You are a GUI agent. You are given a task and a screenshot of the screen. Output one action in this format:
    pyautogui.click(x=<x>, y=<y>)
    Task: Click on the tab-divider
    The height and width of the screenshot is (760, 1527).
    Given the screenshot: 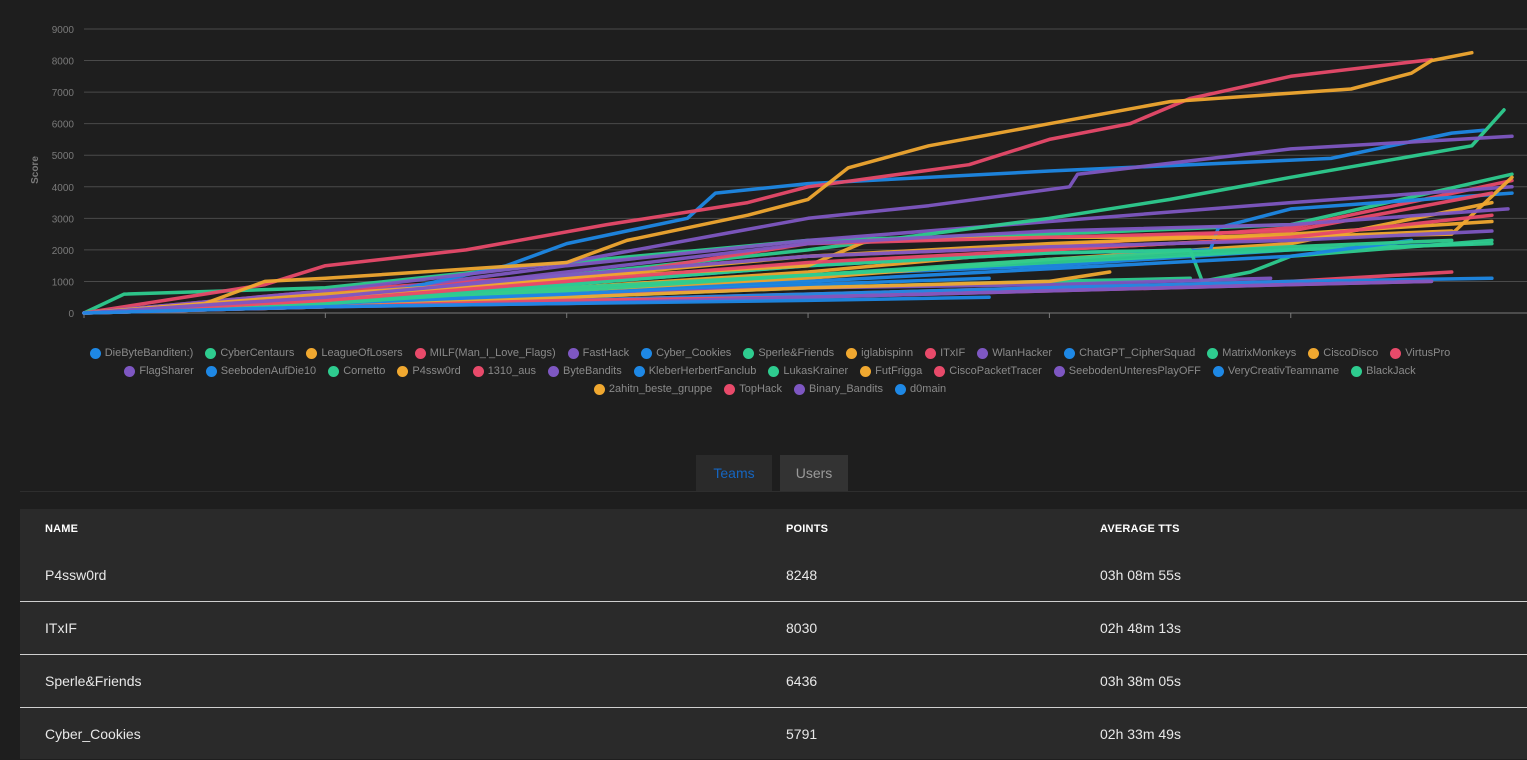 What is the action you would take?
    pyautogui.click(x=773, y=491)
    